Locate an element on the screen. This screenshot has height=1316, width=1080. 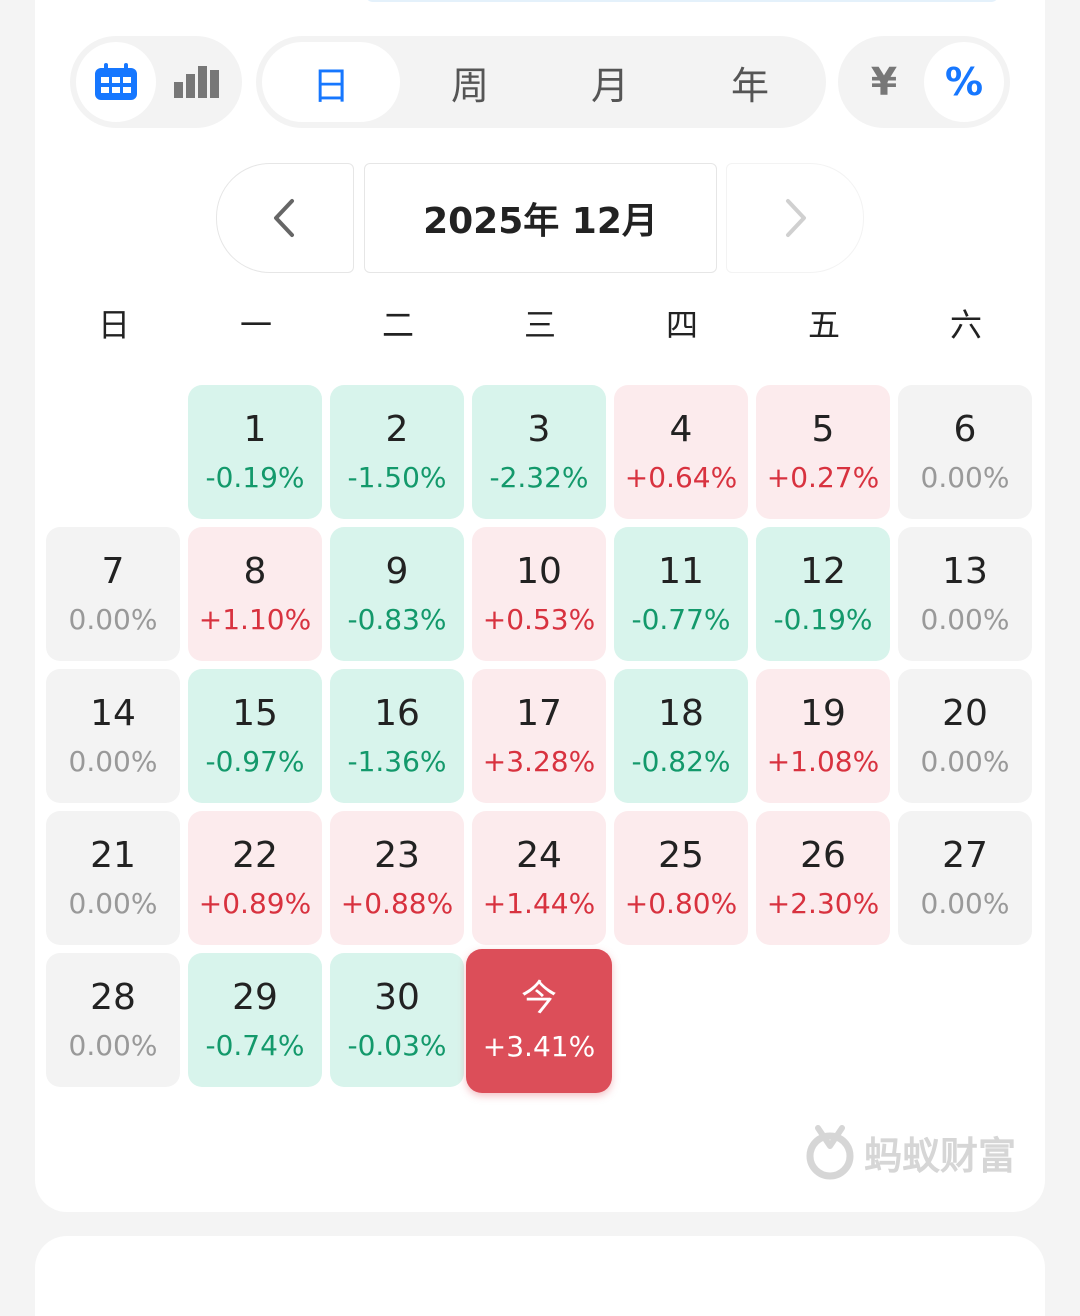
period-tab-week: 周 is located at coordinates (470, 82).